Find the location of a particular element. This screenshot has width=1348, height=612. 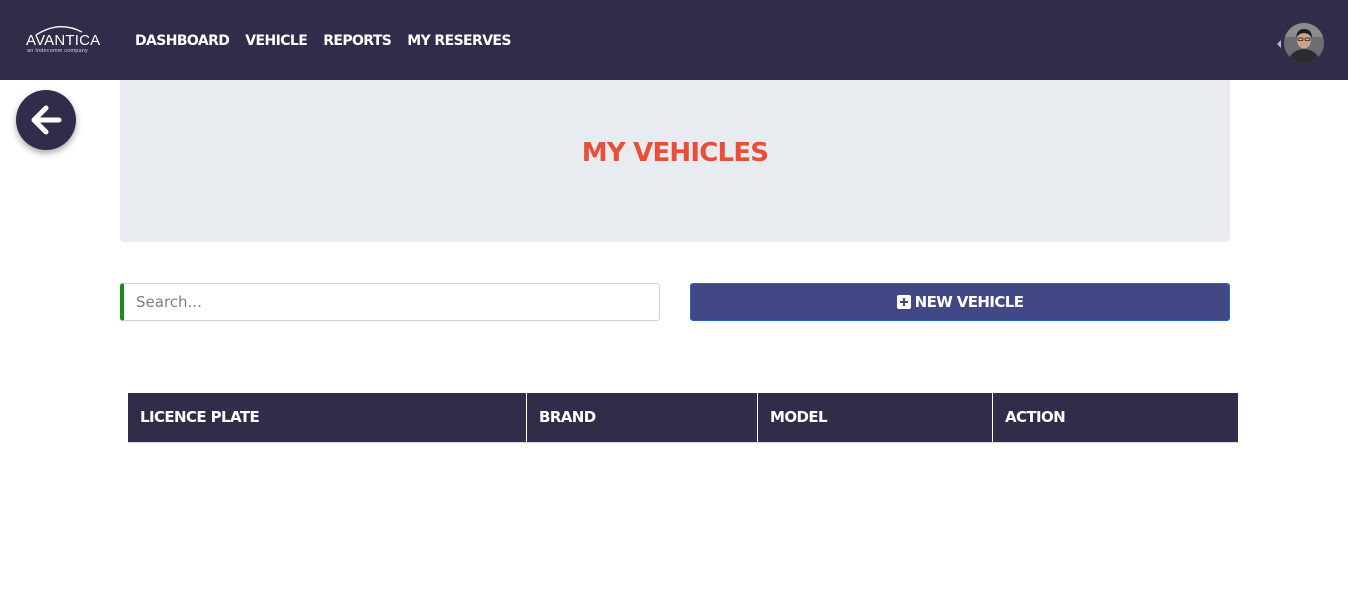

column-brand: BRAND is located at coordinates (642, 417).